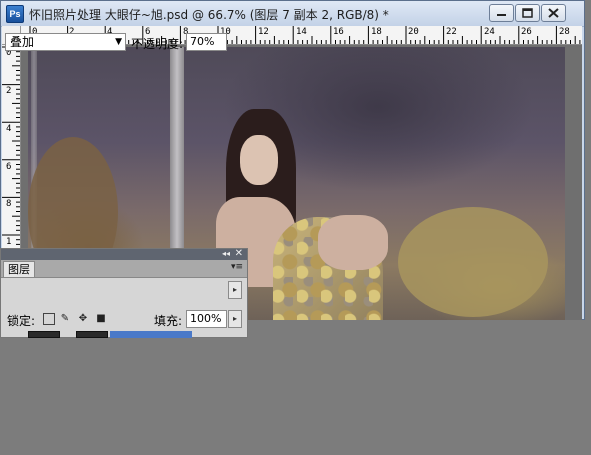 The height and width of the screenshot is (455, 591). I want to click on brush-icon: ✎, so click(65, 319).